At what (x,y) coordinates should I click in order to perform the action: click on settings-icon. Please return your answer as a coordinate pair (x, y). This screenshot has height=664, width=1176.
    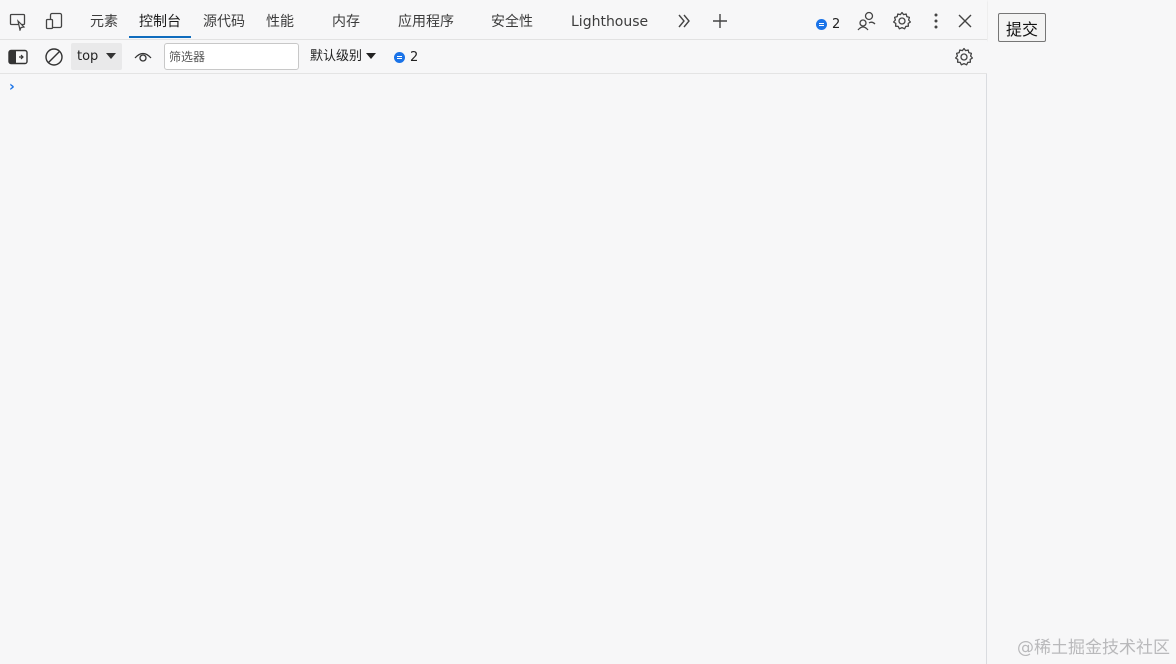
    Looking at the image, I should click on (902, 21).